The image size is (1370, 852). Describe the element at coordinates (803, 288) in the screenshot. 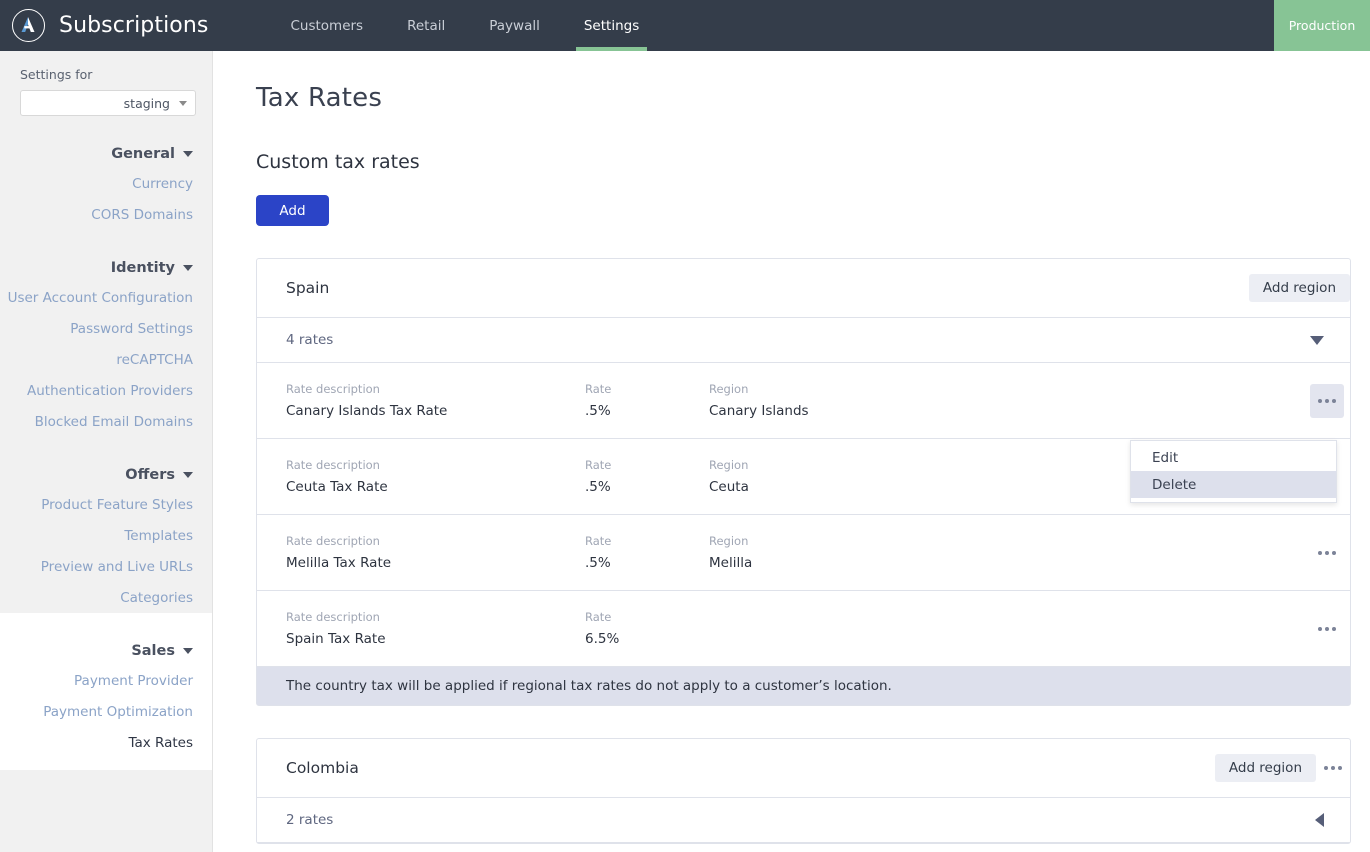

I see `country-card-header: Spain Add region` at that location.